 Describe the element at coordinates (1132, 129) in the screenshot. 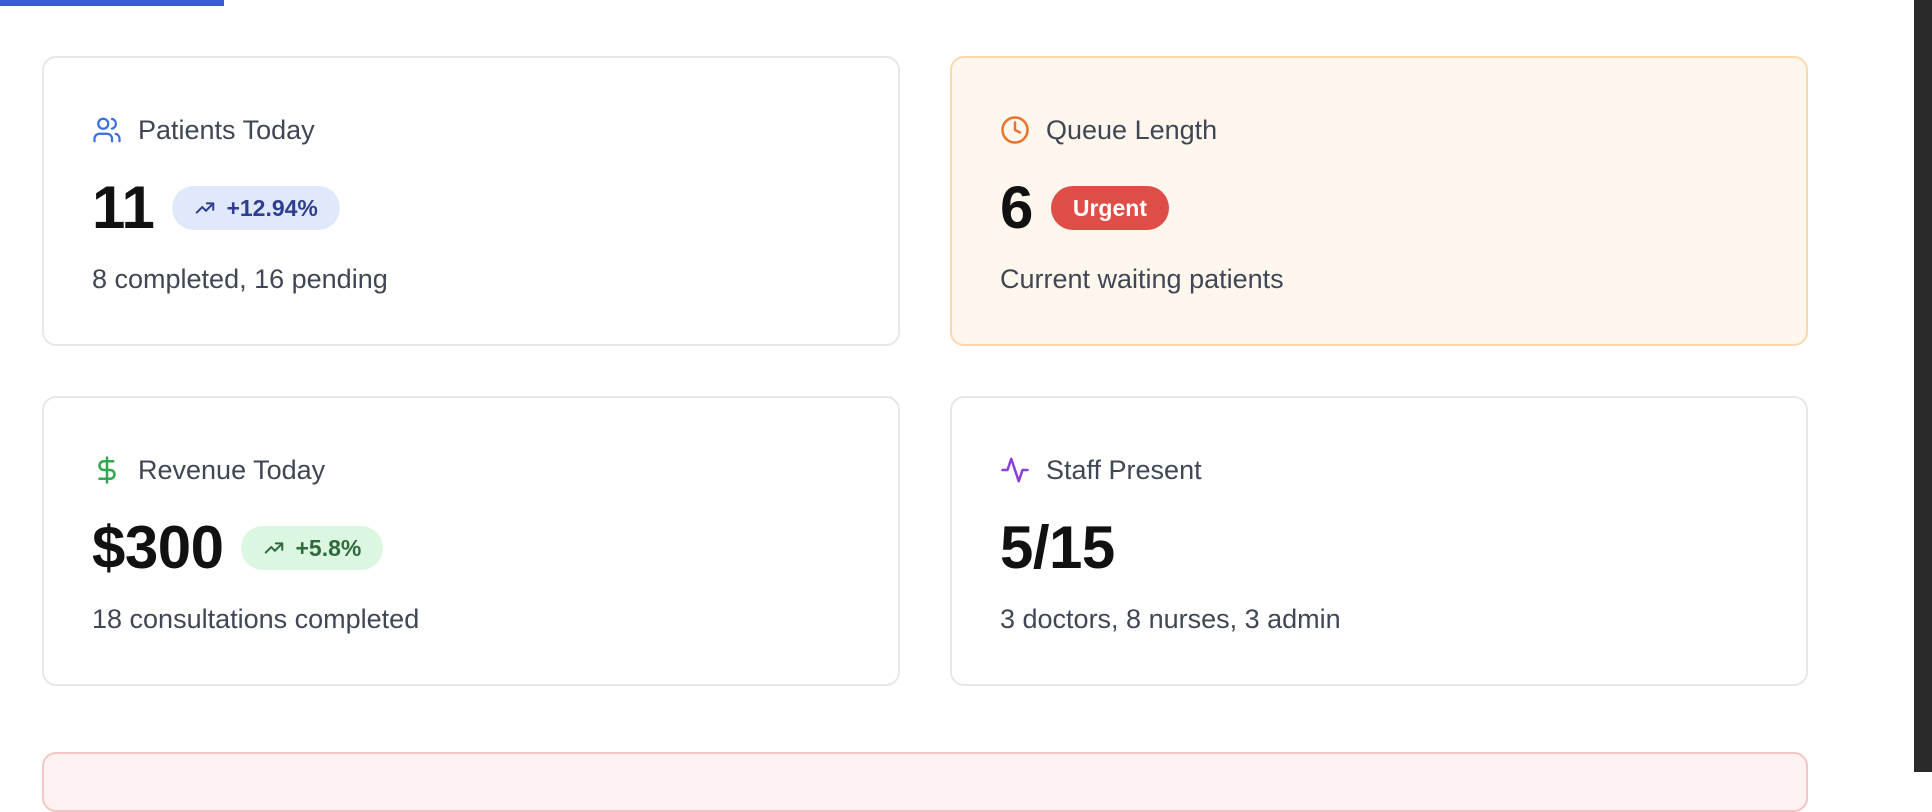

I see `card-title: Queue Length` at that location.